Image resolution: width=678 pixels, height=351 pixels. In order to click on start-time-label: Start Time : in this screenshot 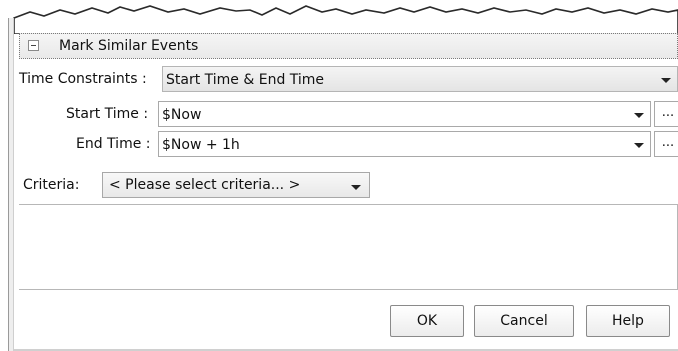, I will do `click(107, 114)`.